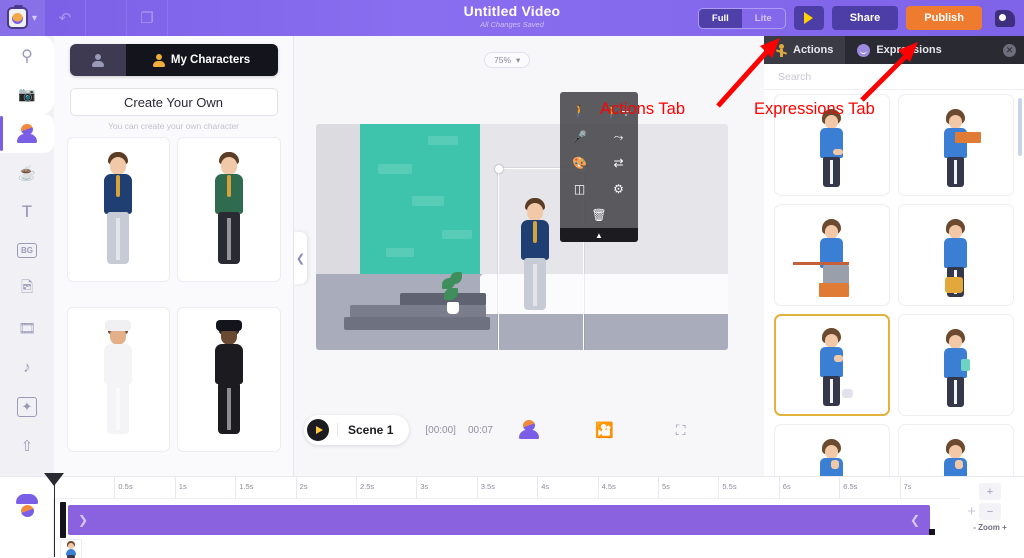 Image resolution: width=1024 pixels, height=558 pixels. Describe the element at coordinates (27, 94) in the screenshot. I see `sidebar-item-video: 📷` at that location.